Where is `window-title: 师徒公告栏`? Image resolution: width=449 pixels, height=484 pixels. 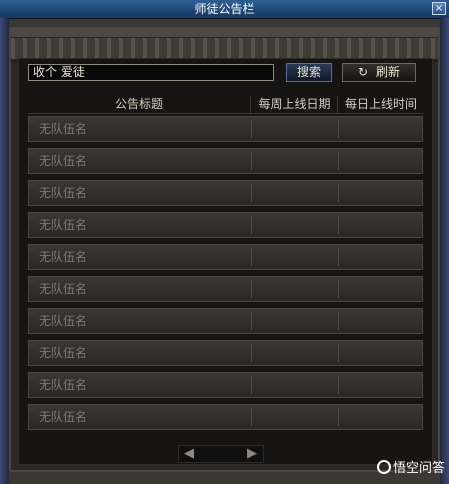 window-title: 师徒公告栏 is located at coordinates (224, 9).